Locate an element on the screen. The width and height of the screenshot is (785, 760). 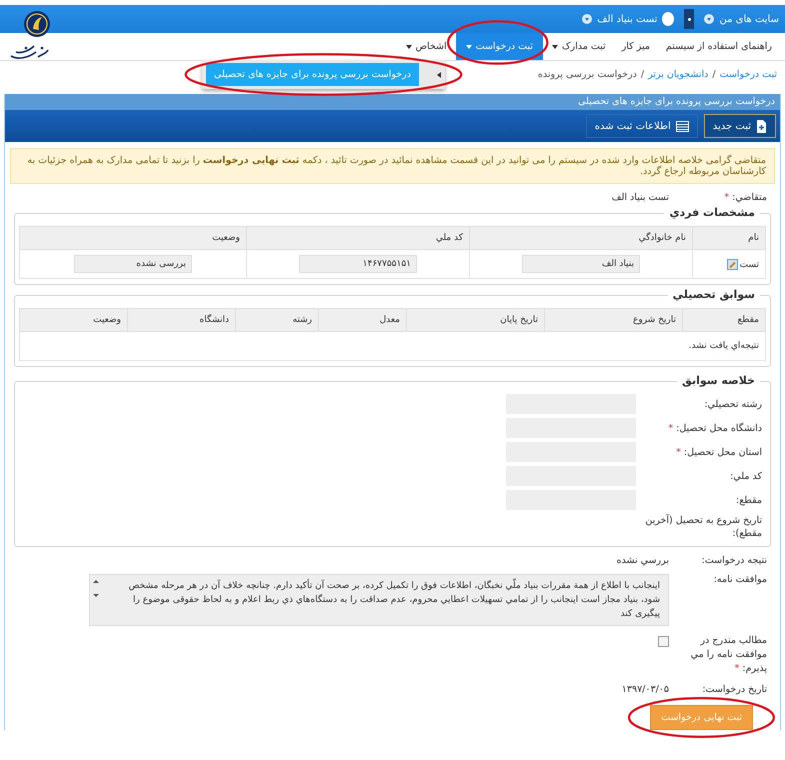
column-header: تاريخ شروع is located at coordinates (613, 320).